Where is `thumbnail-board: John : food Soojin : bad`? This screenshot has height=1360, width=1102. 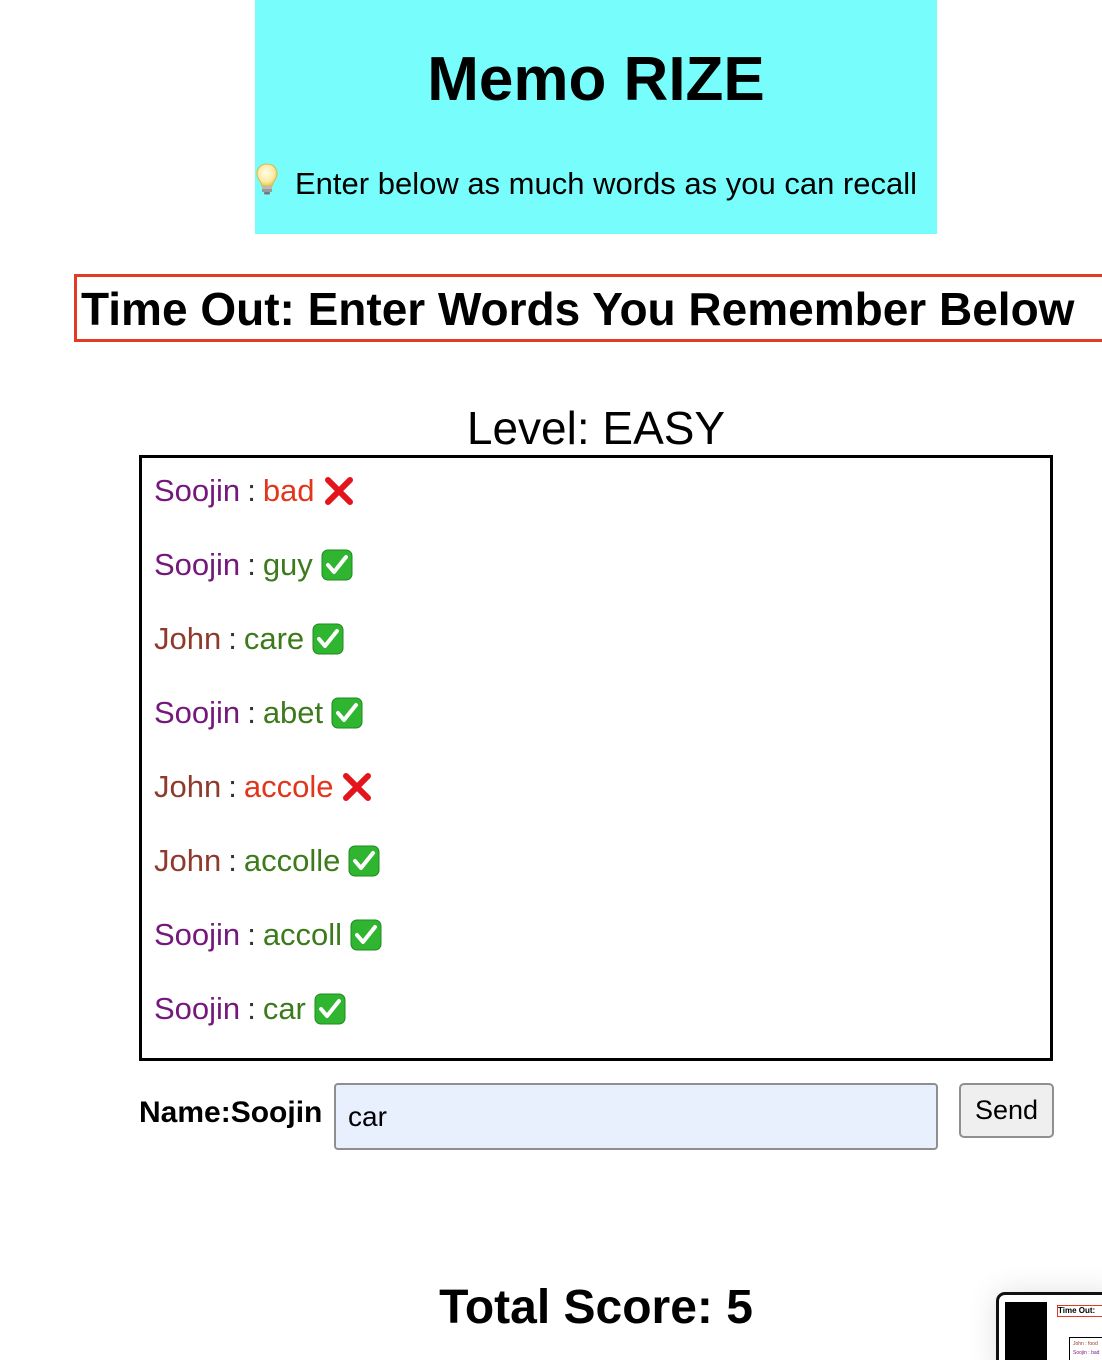
thumbnail-board: John : food Soojin : bad is located at coordinates (1085, 1348).